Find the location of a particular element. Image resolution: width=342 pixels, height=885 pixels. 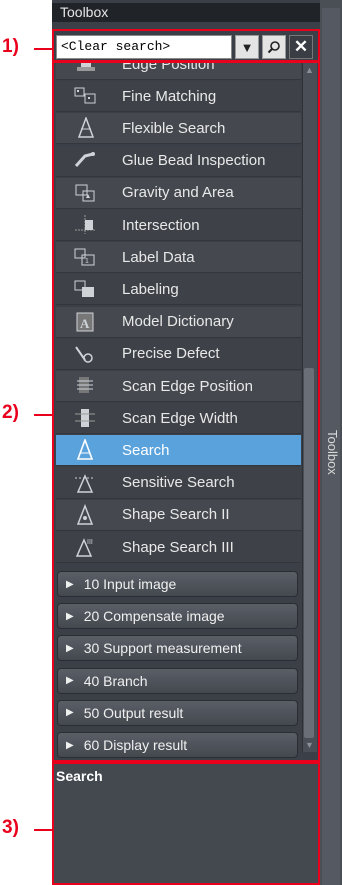

callout-1-line is located at coordinates (43, 49).